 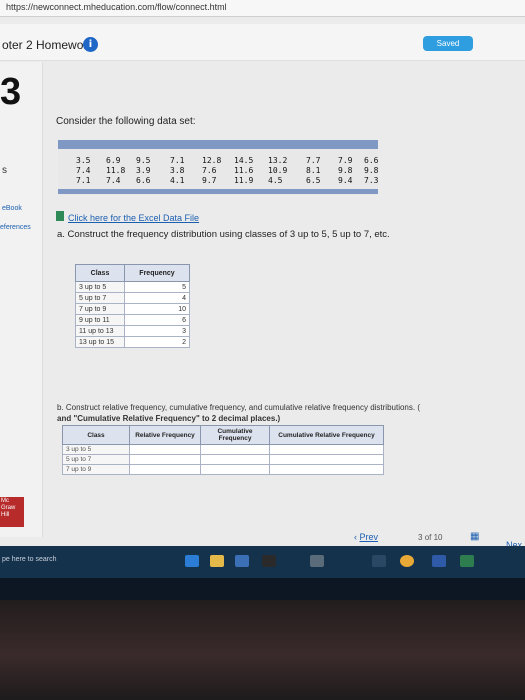 What do you see at coordinates (379, 561) in the screenshot?
I see `settings-icon` at bounding box center [379, 561].